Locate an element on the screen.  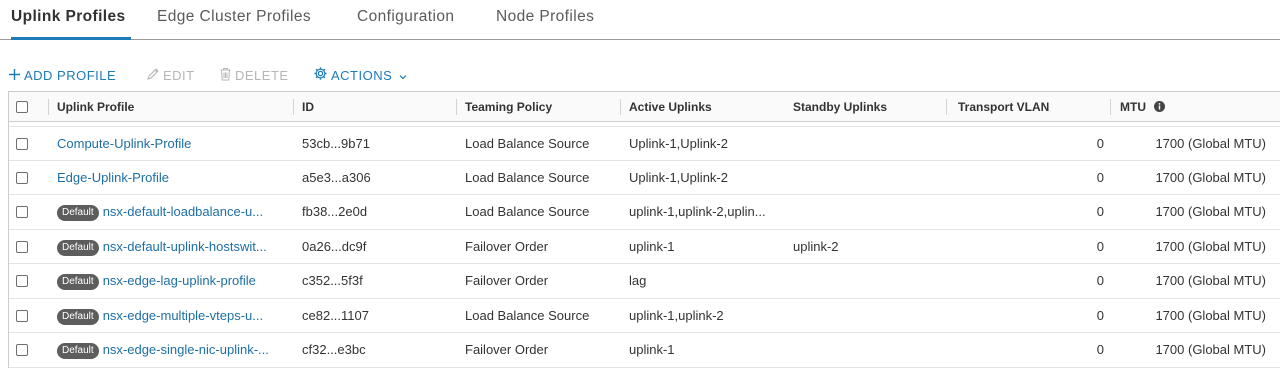
column-header-standby-uplinks: Standby Uplinks is located at coordinates (840, 107).